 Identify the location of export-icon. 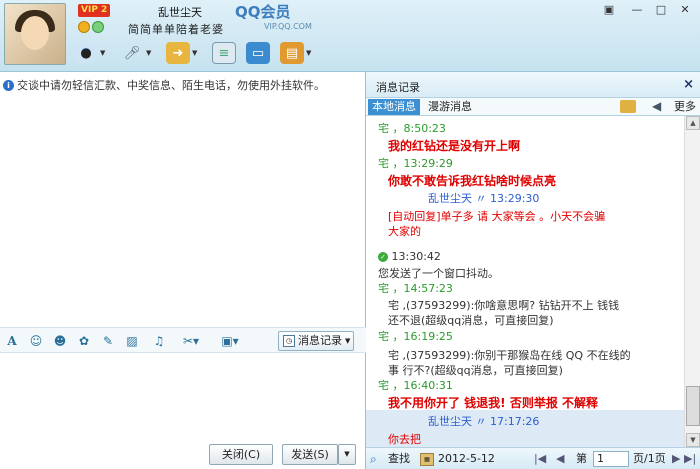
(628, 106).